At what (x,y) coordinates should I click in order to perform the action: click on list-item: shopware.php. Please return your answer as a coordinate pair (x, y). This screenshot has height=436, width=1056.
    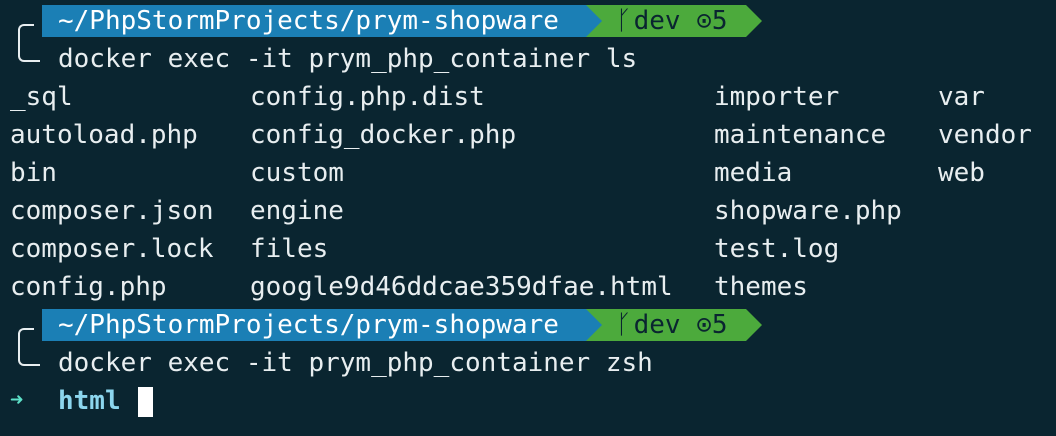
    Looking at the image, I should click on (808, 211).